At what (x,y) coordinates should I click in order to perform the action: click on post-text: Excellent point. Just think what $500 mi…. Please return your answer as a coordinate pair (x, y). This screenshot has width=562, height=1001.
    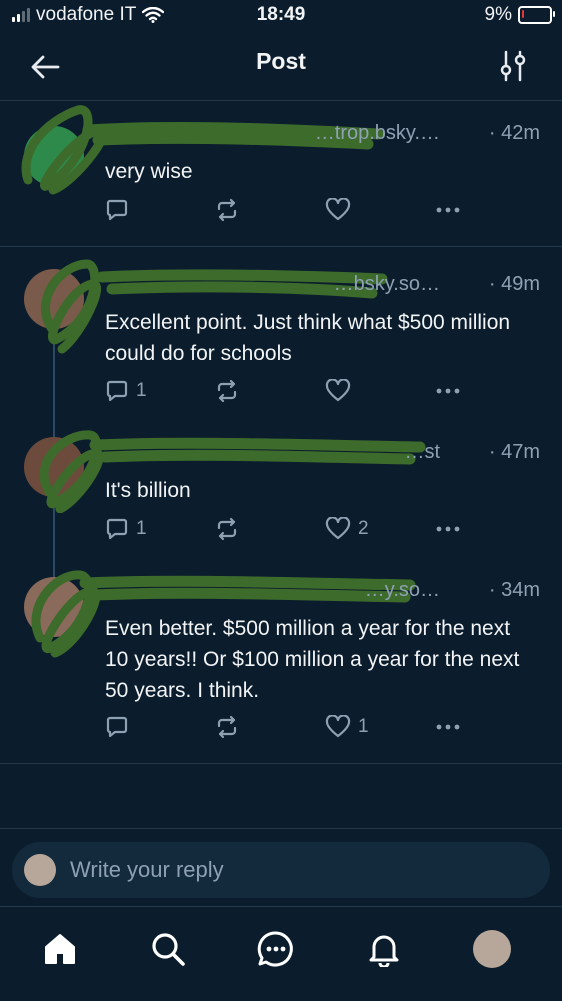
    Looking at the image, I should click on (308, 338).